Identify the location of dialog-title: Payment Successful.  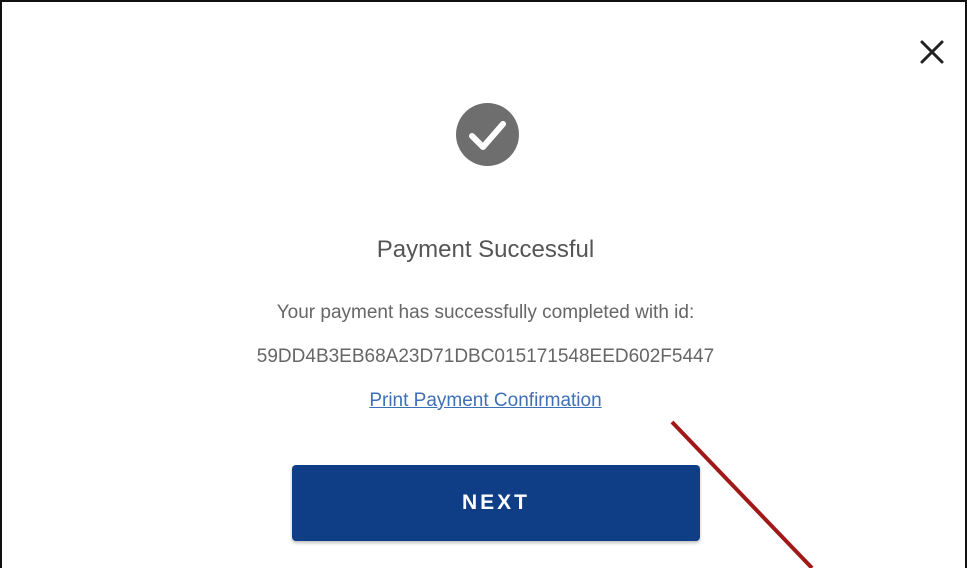
(485, 249).